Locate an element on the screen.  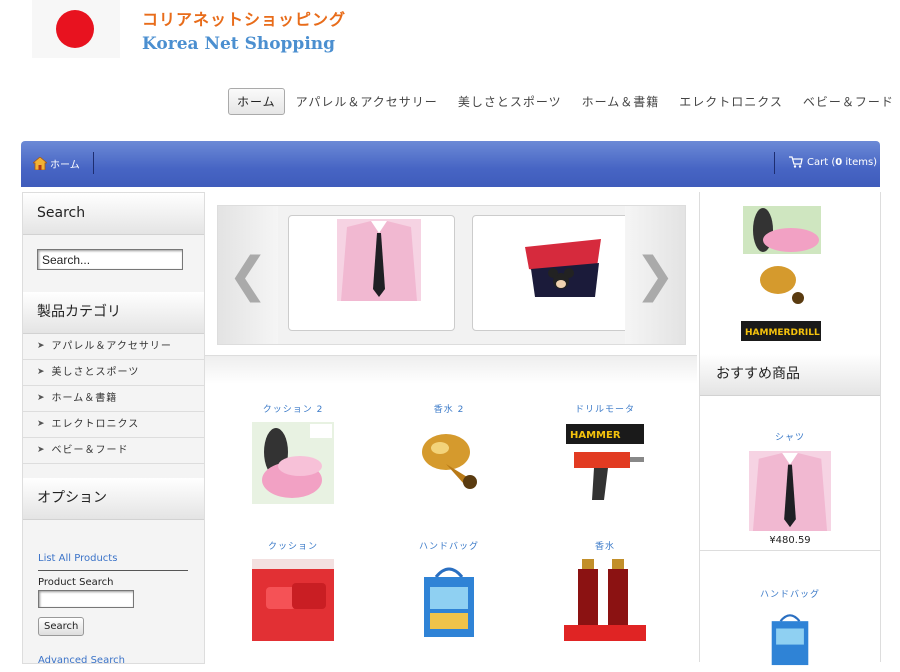
featured-product-name: ハンドバッグ is located at coordinates (790, 593).